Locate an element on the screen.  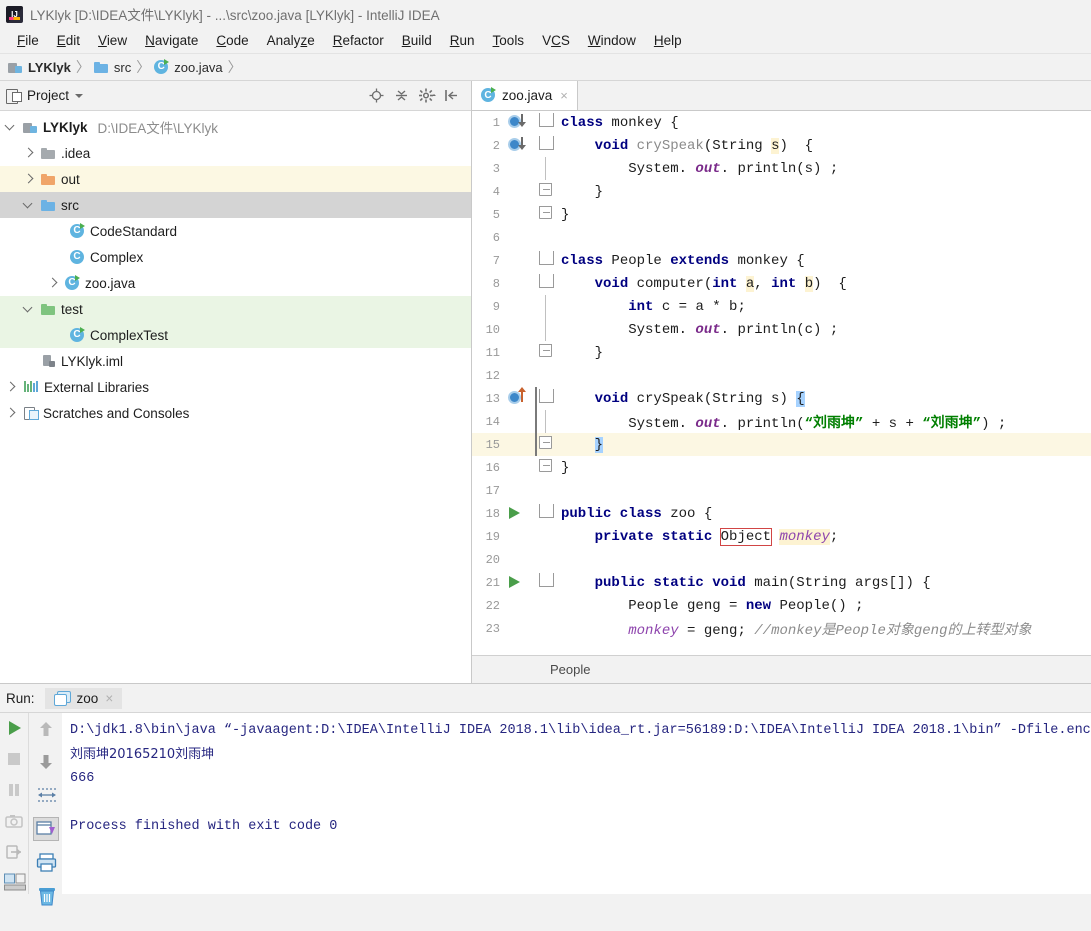
menu-item-code: Code is located at coordinates (232, 40).